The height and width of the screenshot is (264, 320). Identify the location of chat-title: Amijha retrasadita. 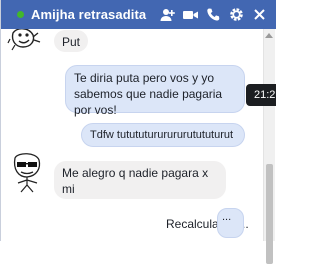
(88, 14).